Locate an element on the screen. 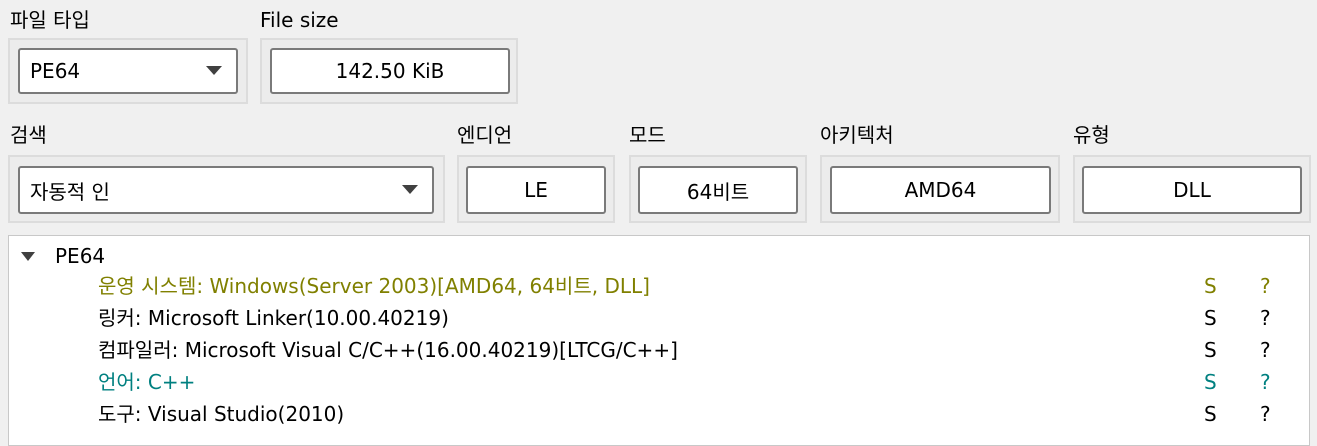 The image size is (1317, 446). file-type-frame: PE64 is located at coordinates (128, 71).